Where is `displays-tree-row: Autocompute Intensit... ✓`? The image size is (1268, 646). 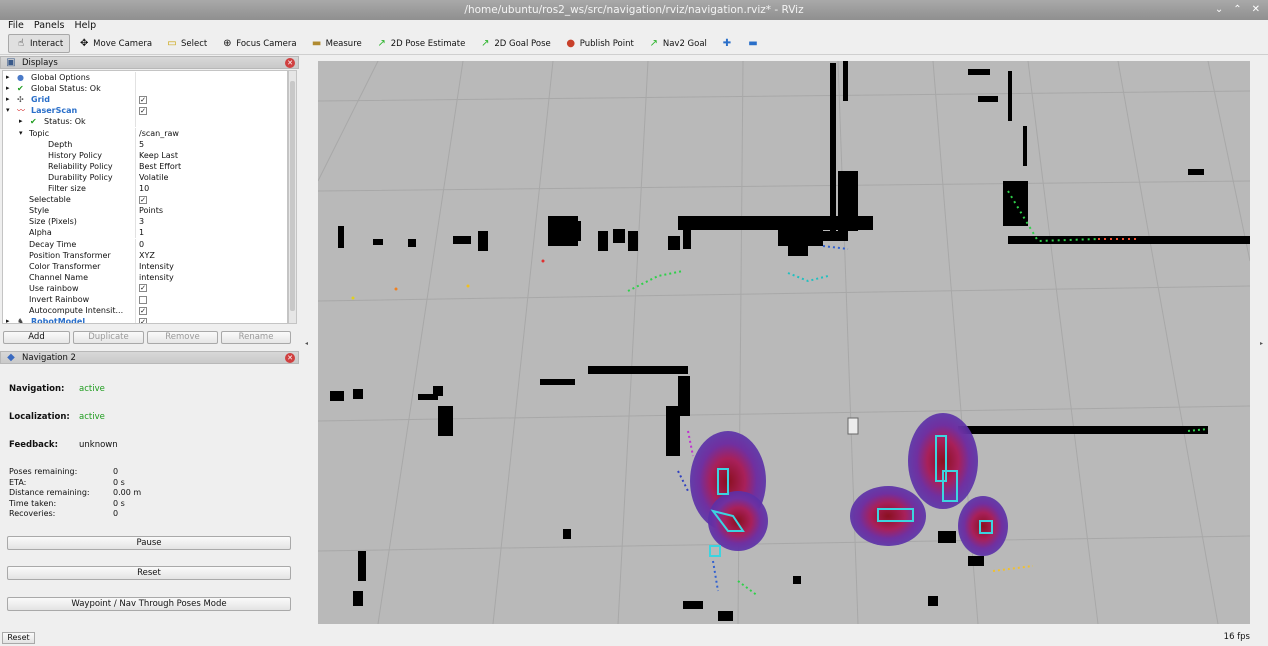 displays-tree-row: Autocompute Intensit... ✓ is located at coordinates (145, 311).